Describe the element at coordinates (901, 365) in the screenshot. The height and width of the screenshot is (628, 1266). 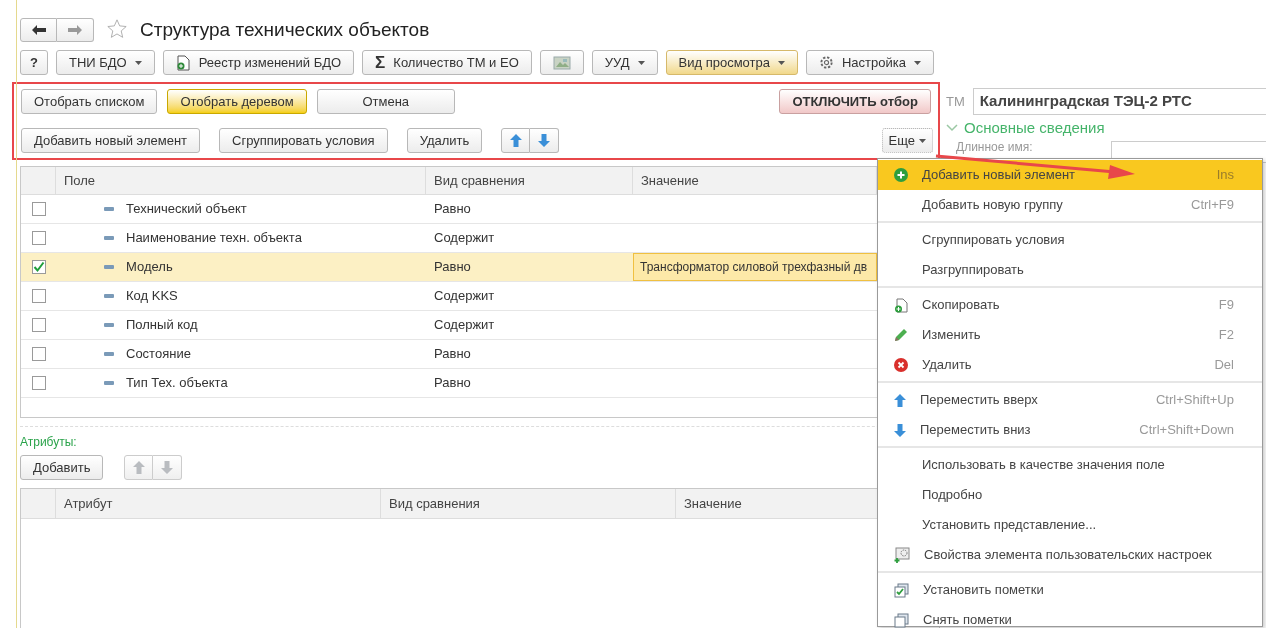
I see `delete-icon` at that location.